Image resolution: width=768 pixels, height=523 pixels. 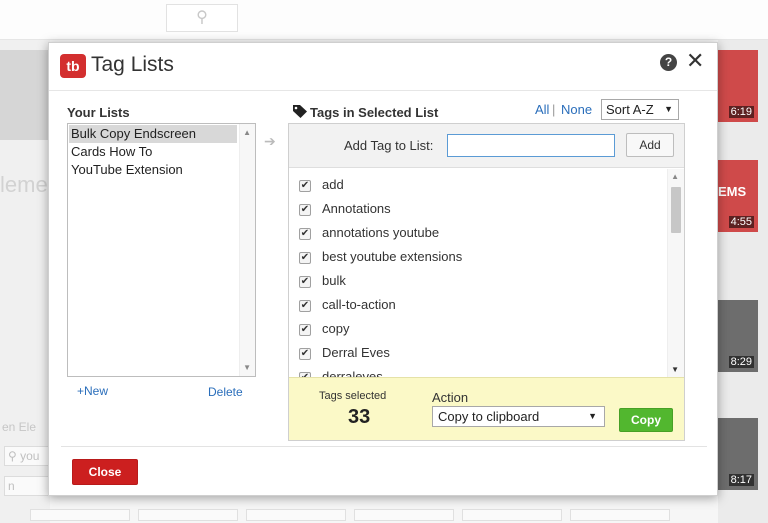 What do you see at coordinates (741, 362) in the screenshot?
I see `video-duration: 8:29` at bounding box center [741, 362].